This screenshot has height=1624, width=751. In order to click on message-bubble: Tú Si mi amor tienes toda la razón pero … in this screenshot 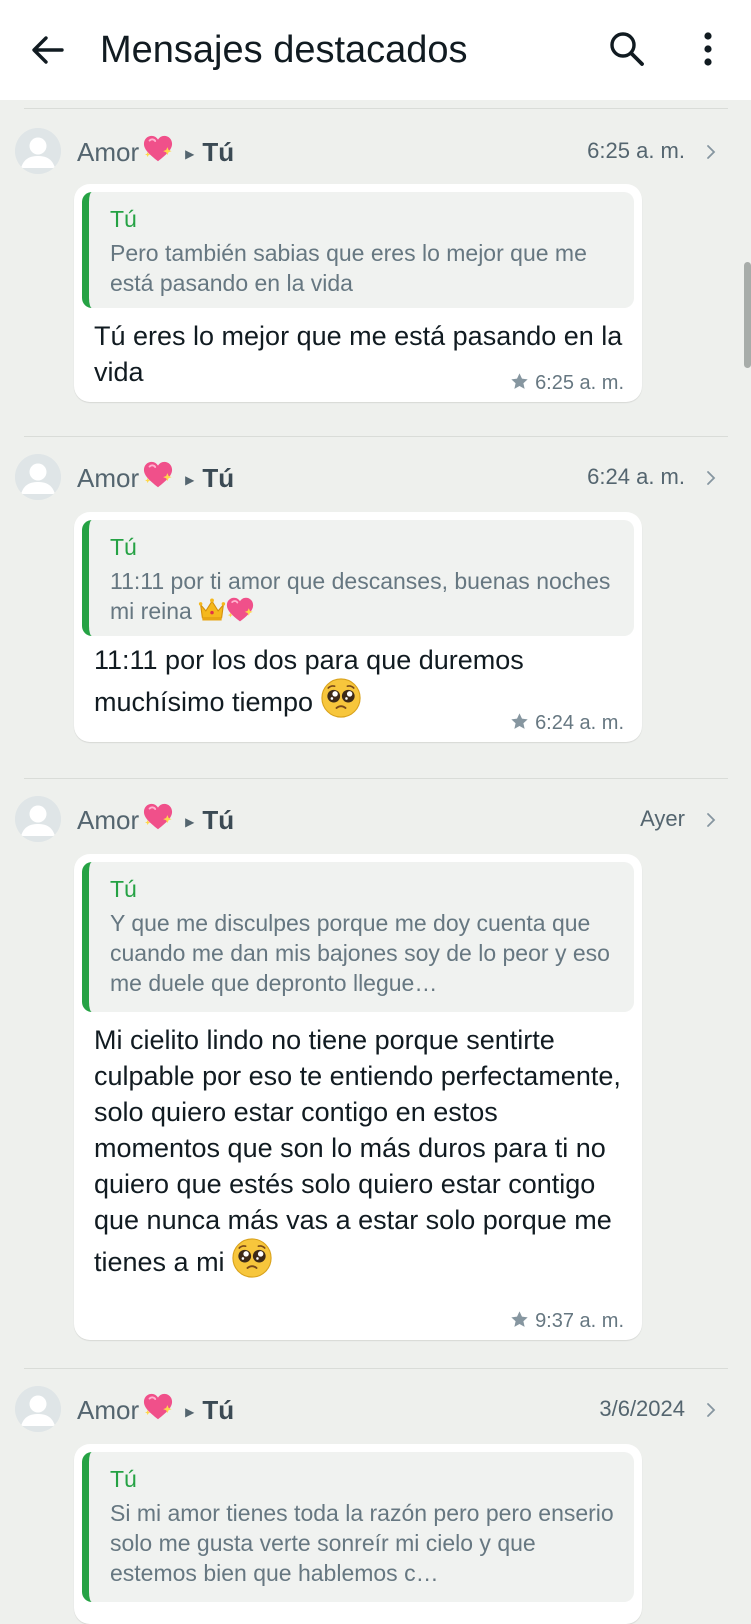, I will do `click(358, 1534)`.